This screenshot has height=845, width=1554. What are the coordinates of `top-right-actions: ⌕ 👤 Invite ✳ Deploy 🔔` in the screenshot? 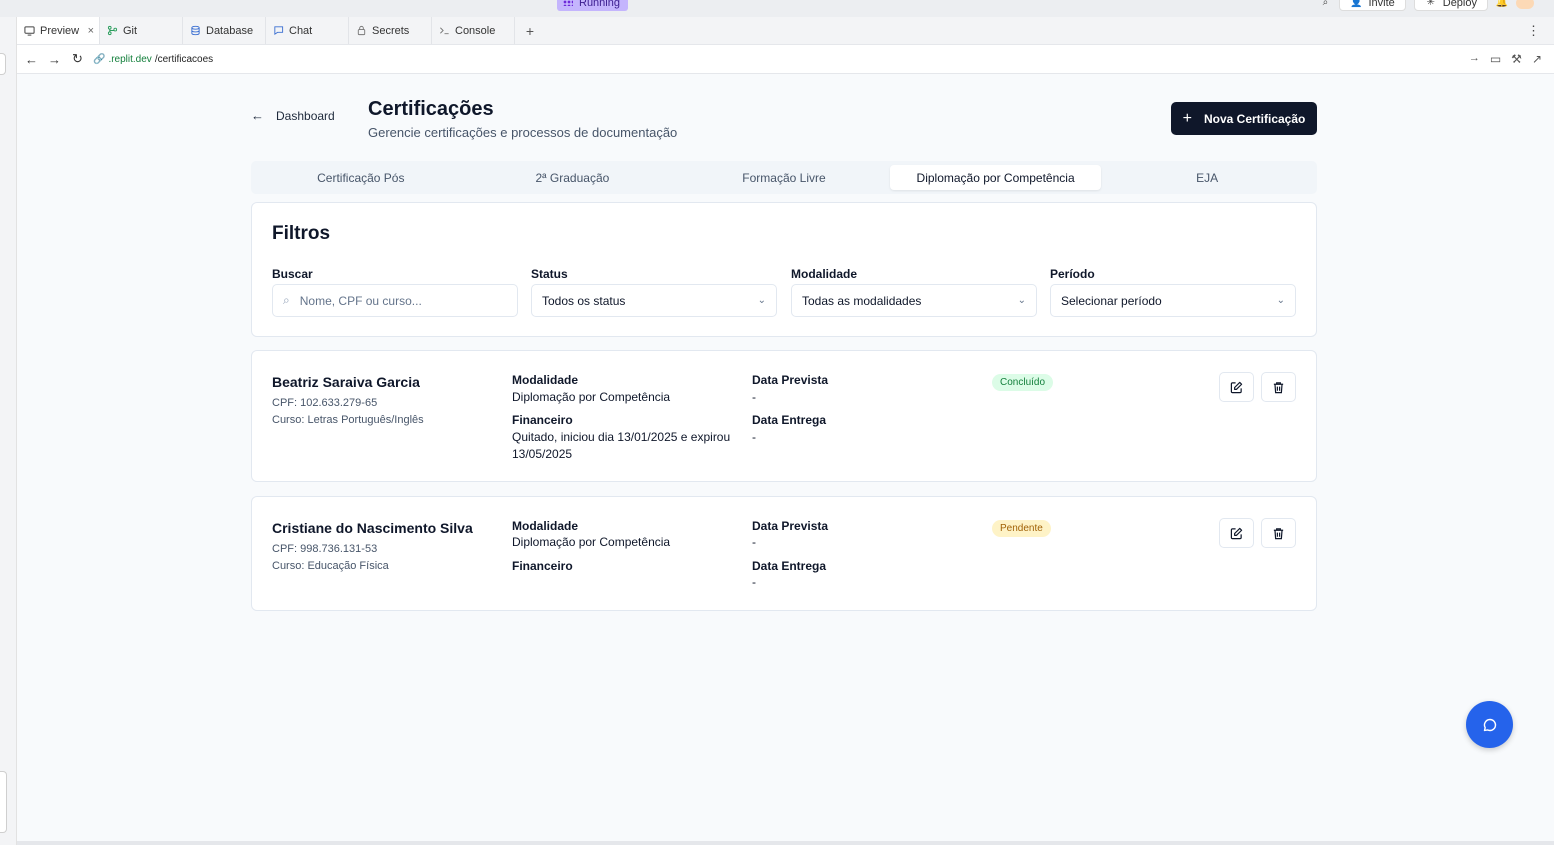 It's located at (1426, 5).